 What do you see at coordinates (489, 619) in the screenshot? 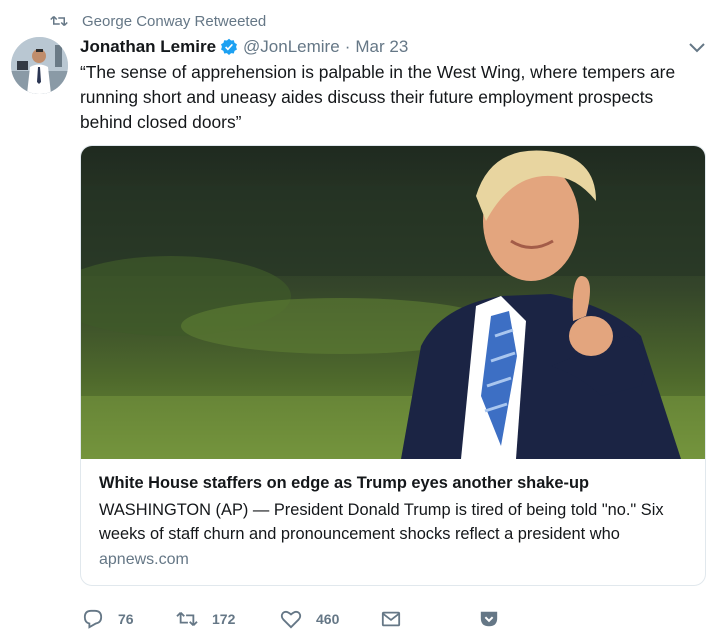
I see `pocket-icon` at bounding box center [489, 619].